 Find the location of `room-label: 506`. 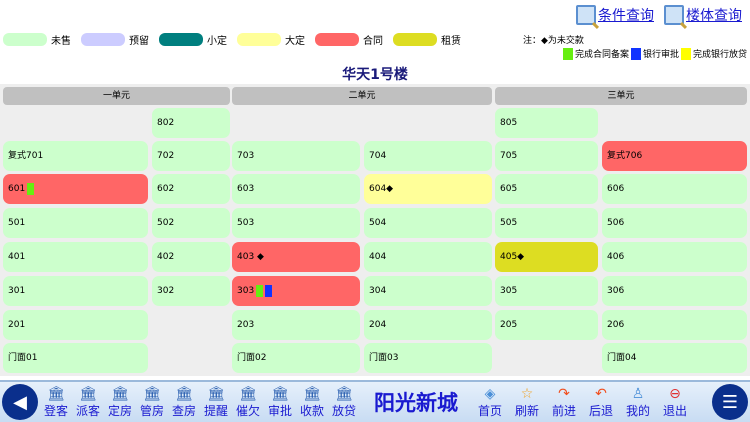

room-label: 506 is located at coordinates (616, 223).